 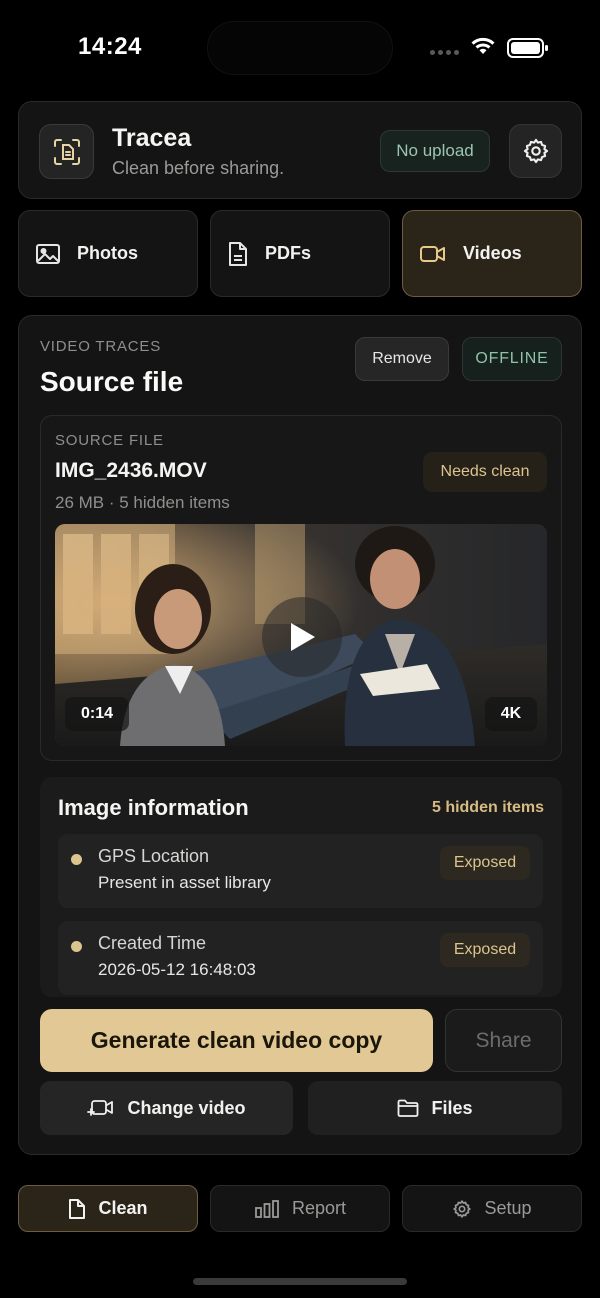 What do you see at coordinates (452, 1107) in the screenshot?
I see `files-label: Files` at bounding box center [452, 1107].